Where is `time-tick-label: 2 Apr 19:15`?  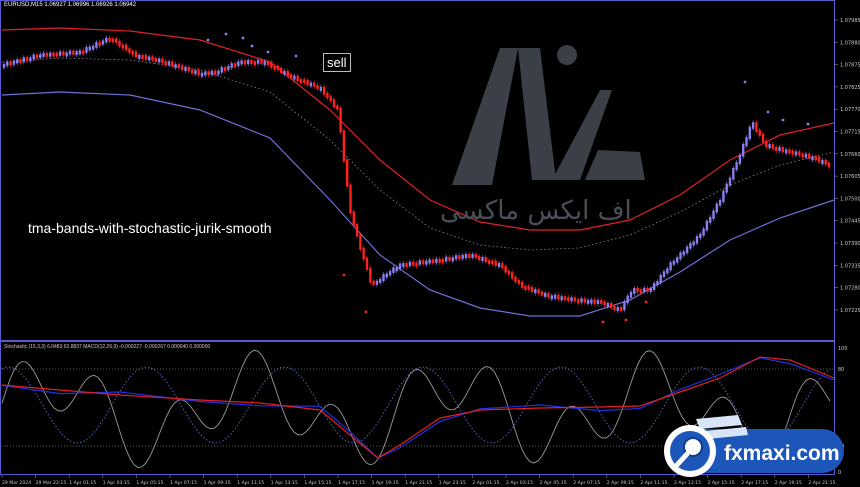 time-tick-label: 2 Apr 19:15 is located at coordinates (788, 483).